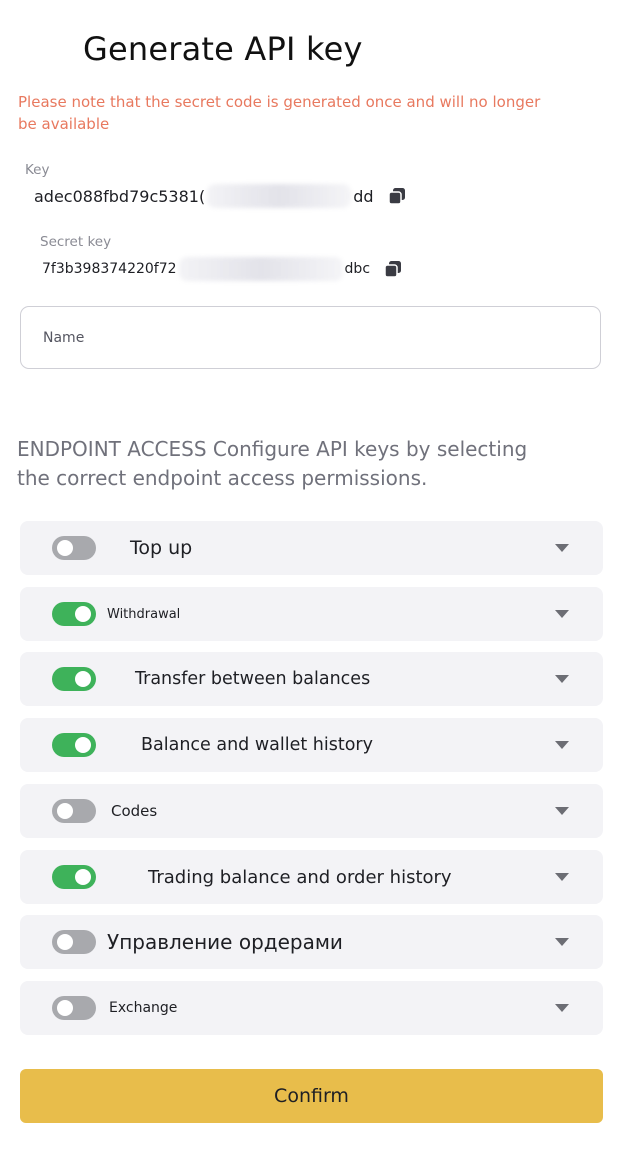  Describe the element at coordinates (144, 614) in the screenshot. I see `permission-label: Withdrawal` at that location.